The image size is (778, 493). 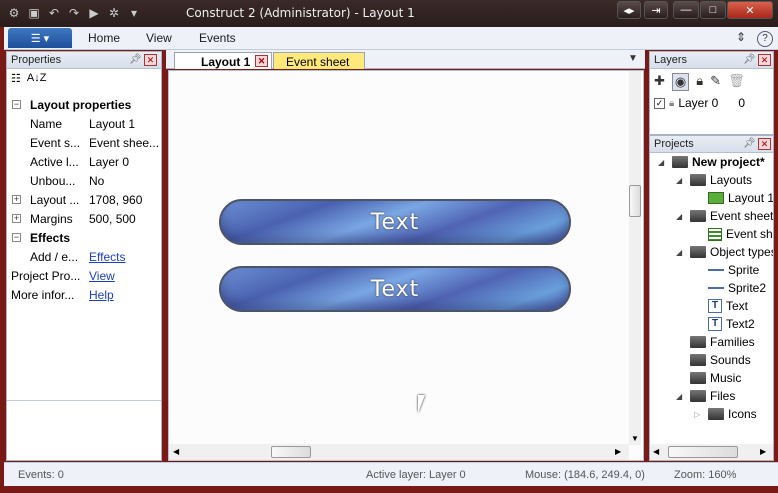 What do you see at coordinates (714, 180) in the screenshot?
I see `tree-item-layouts: ◢ Layouts` at bounding box center [714, 180].